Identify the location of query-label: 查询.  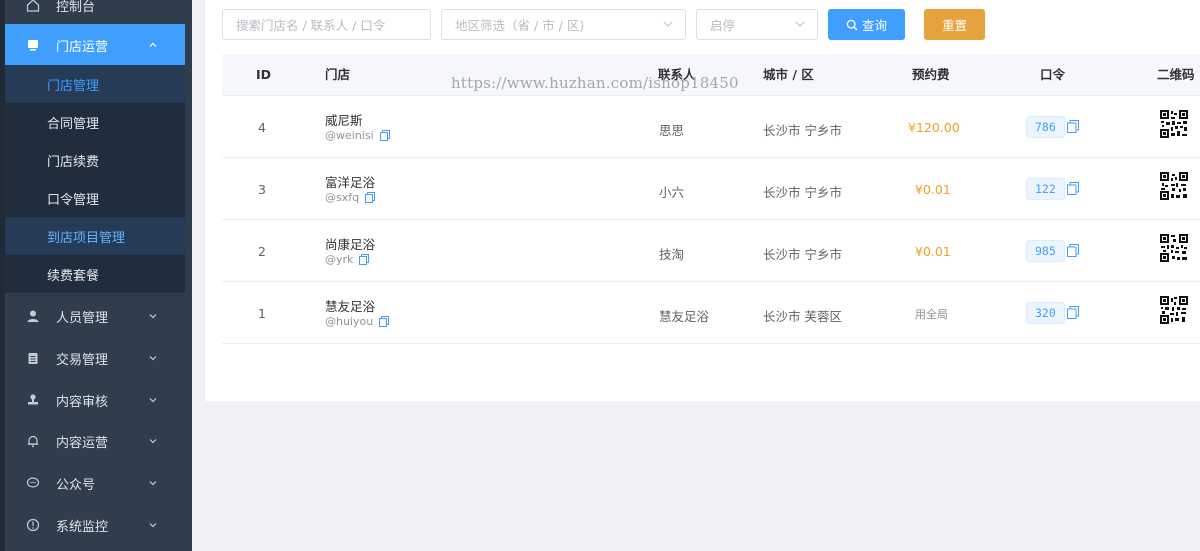
(874, 25).